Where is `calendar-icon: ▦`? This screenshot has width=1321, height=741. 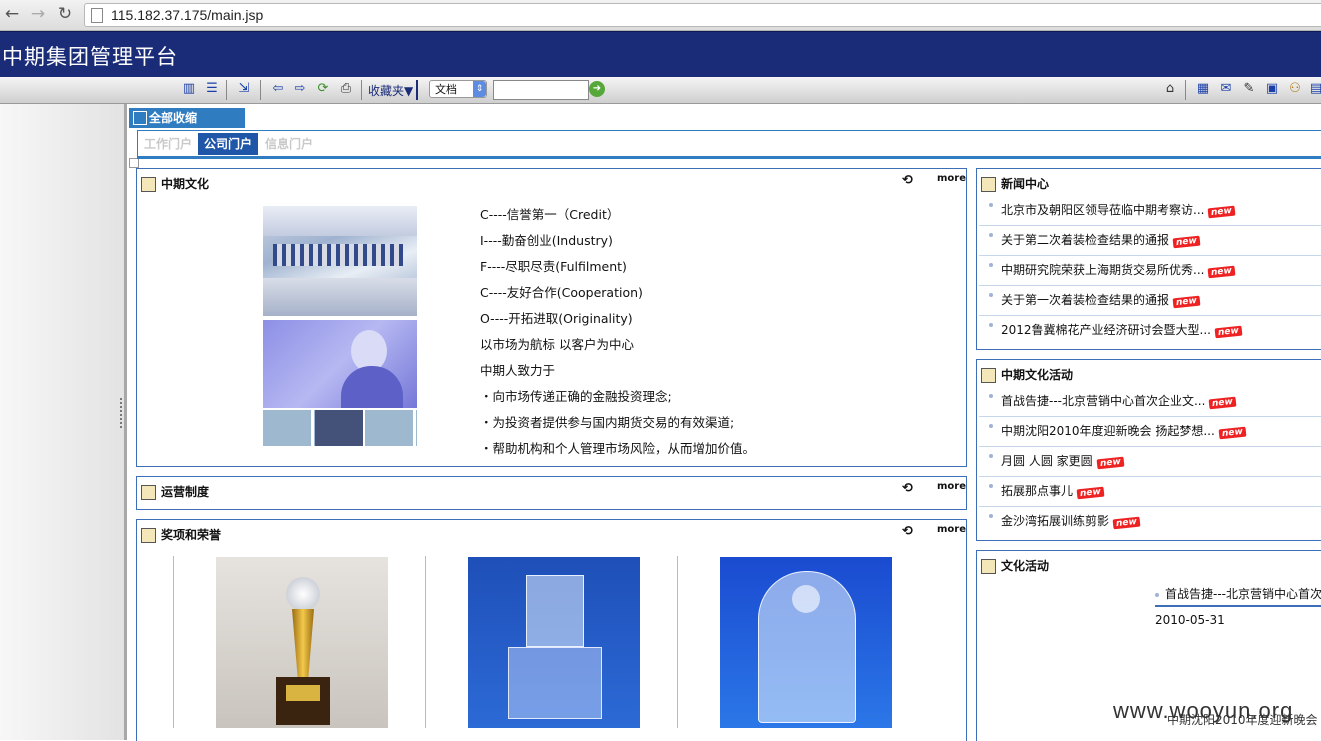 calendar-icon: ▦ is located at coordinates (1203, 89).